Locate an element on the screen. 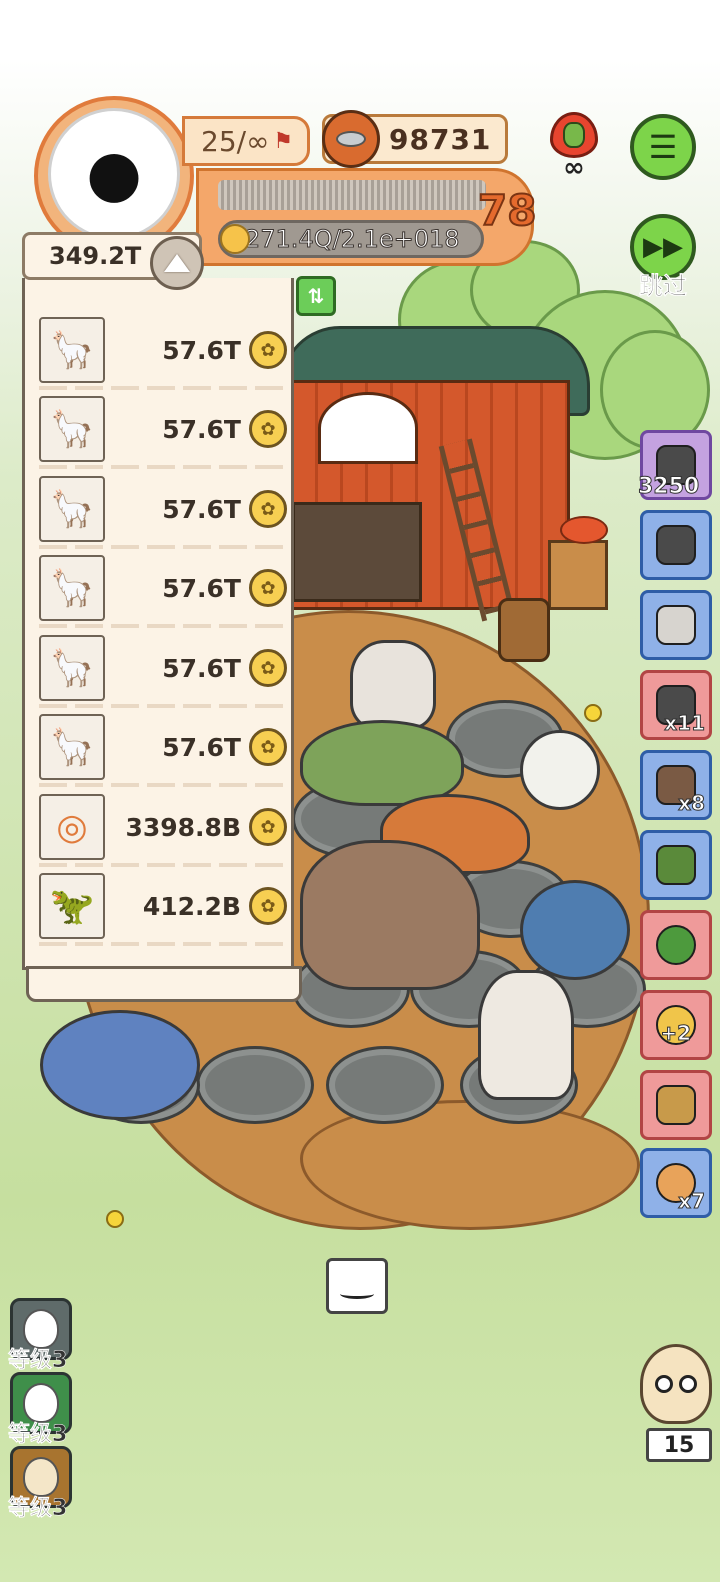 The height and width of the screenshot is (1582, 720). flame-event-button: ∞ is located at coordinates (574, 147).